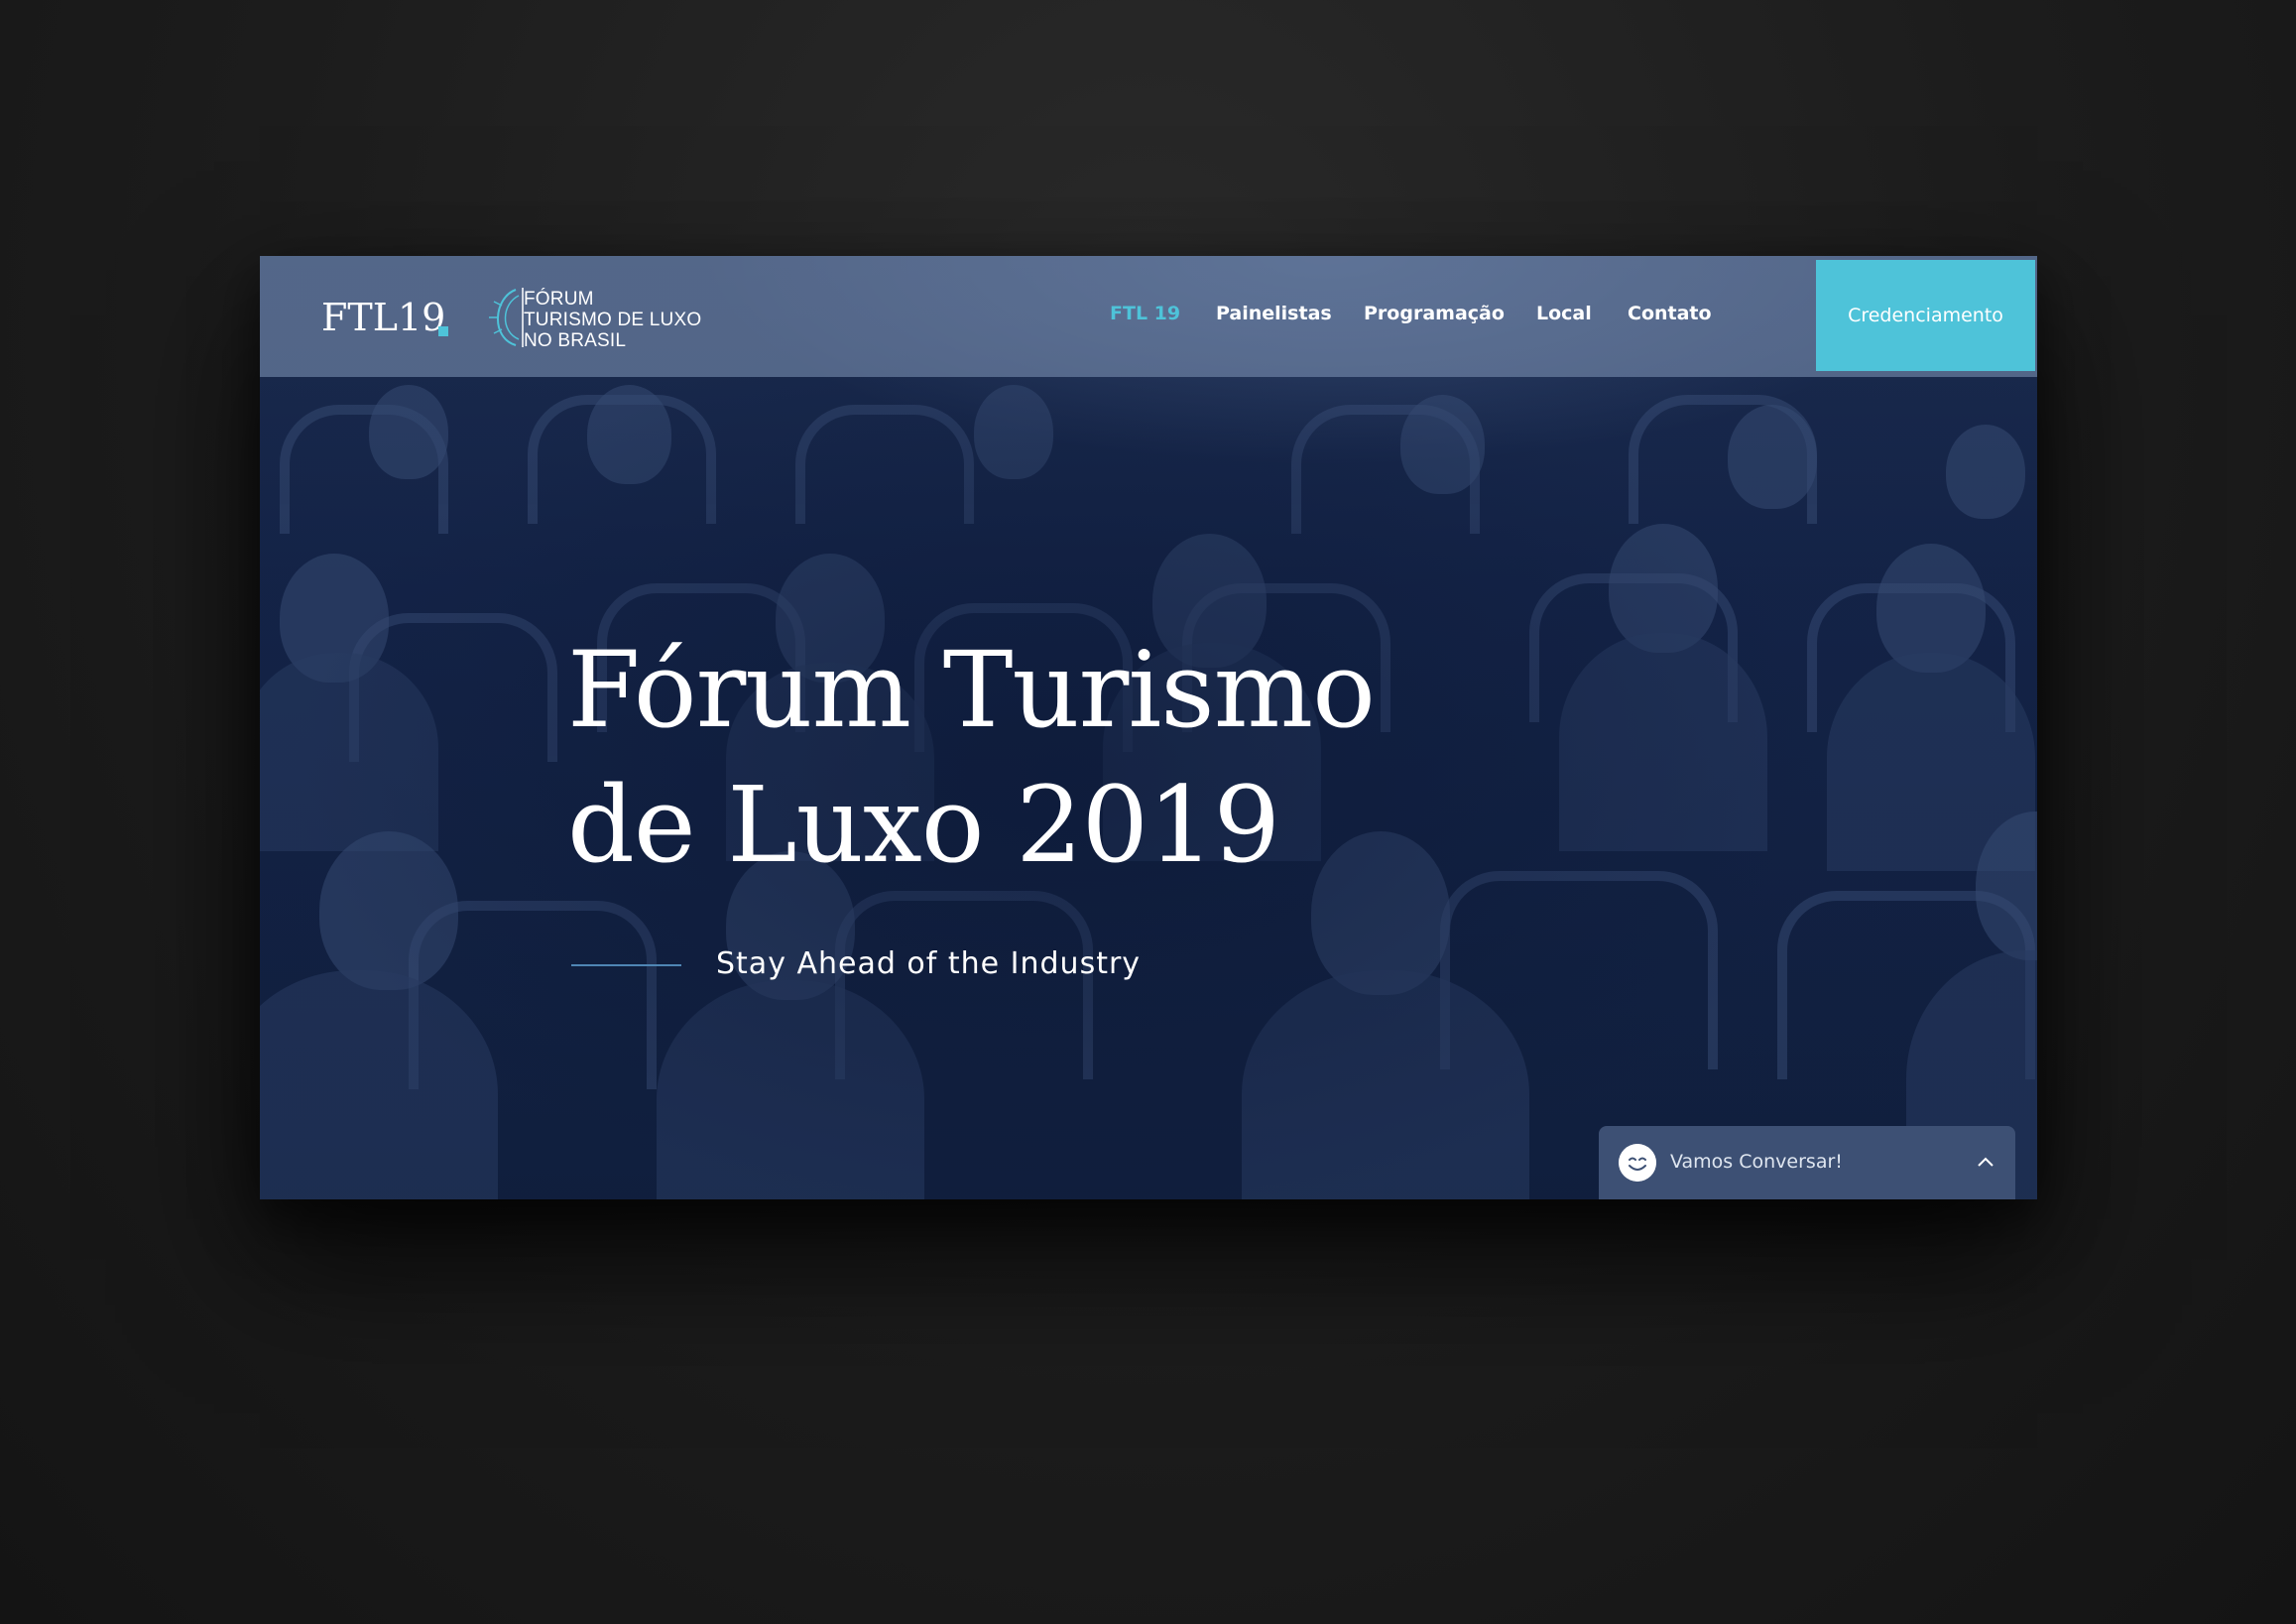 The image size is (2296, 1624). I want to click on brand-logo-dot, so click(443, 331).